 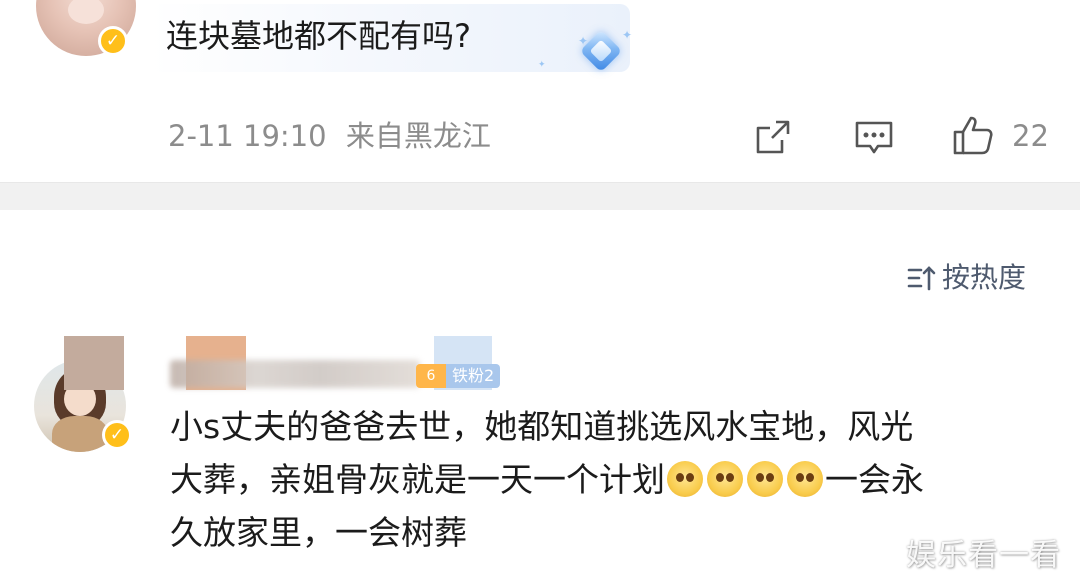 I want to click on share-icon, so click(x=773, y=137).